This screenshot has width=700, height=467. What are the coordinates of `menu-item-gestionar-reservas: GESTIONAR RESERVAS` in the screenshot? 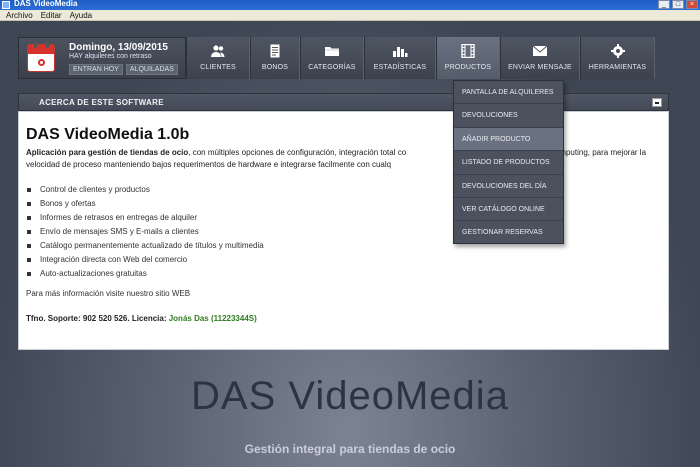 It's located at (508, 232).